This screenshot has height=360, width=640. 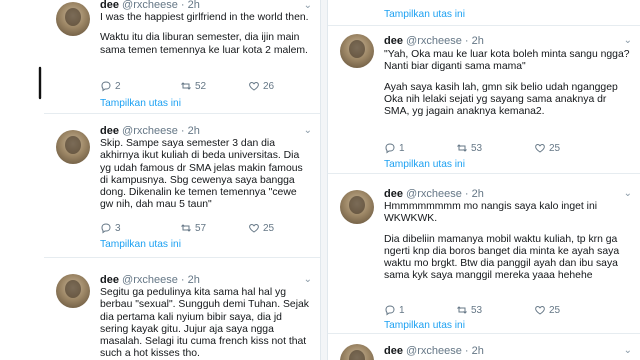 What do you see at coordinates (269, 86) in the screenshot?
I see `like-count: 26` at bounding box center [269, 86].